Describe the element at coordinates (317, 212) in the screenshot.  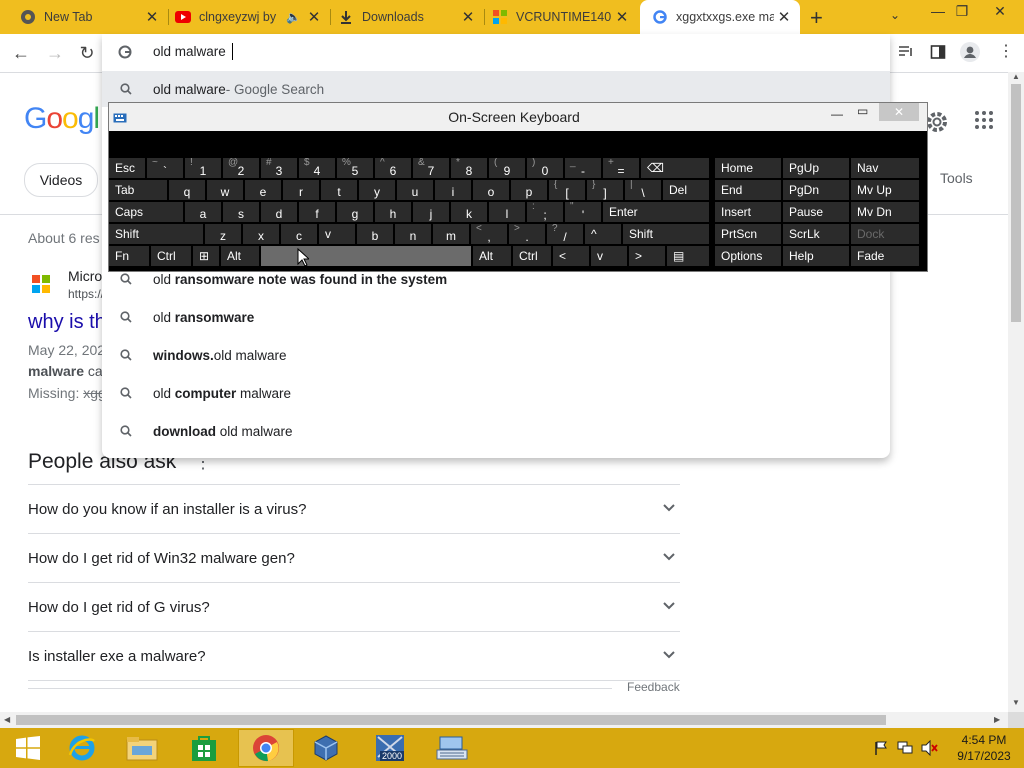
I see `osk-key-f: f` at that location.